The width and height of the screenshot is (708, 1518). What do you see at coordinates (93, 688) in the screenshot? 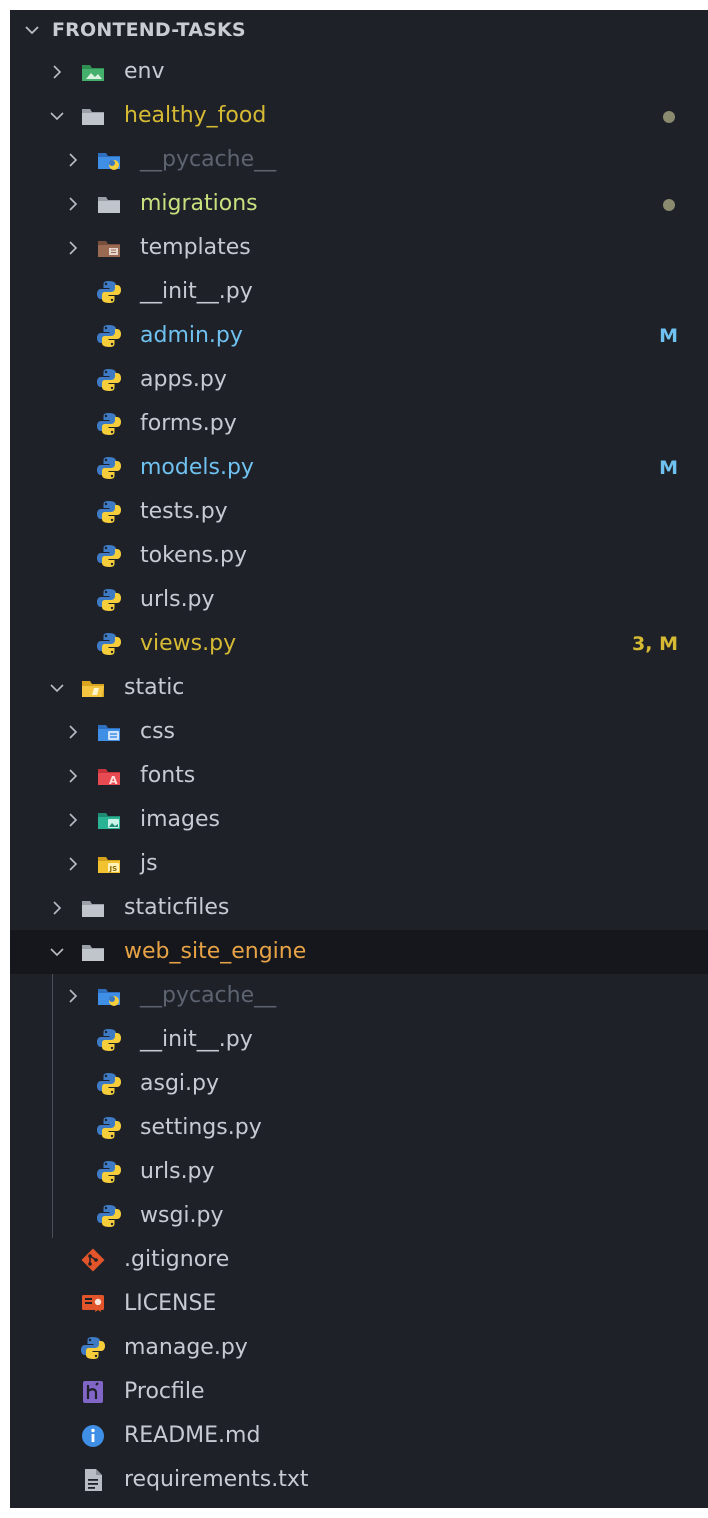
I see `static-folder-icon` at bounding box center [93, 688].